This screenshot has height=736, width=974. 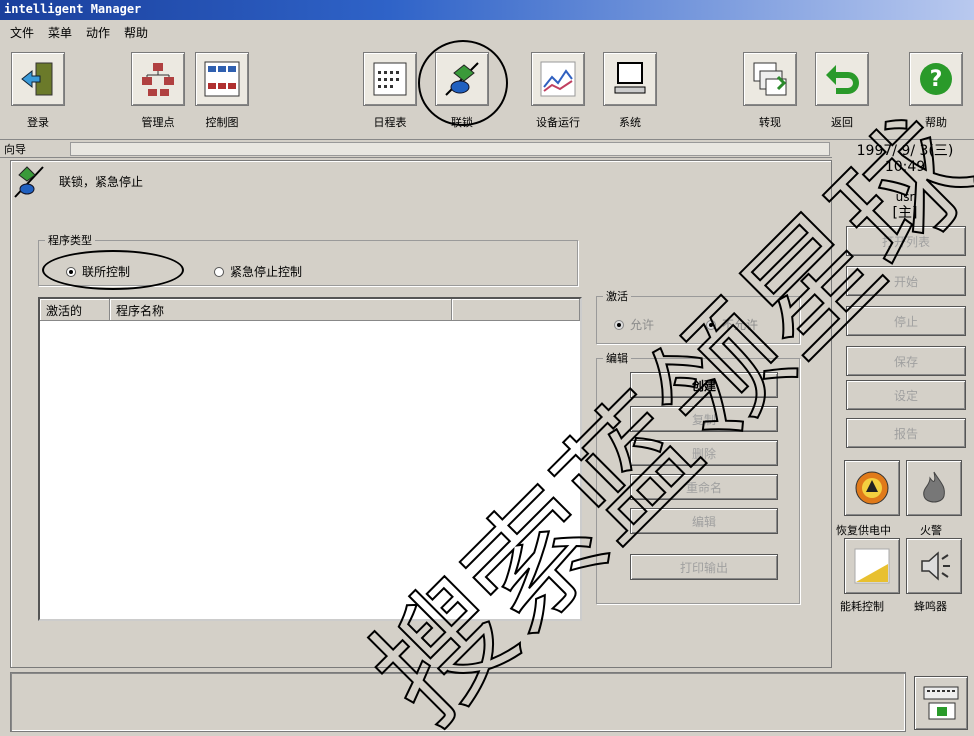 What do you see at coordinates (617, 296) in the screenshot?
I see `activate-title: 激活` at bounding box center [617, 296].